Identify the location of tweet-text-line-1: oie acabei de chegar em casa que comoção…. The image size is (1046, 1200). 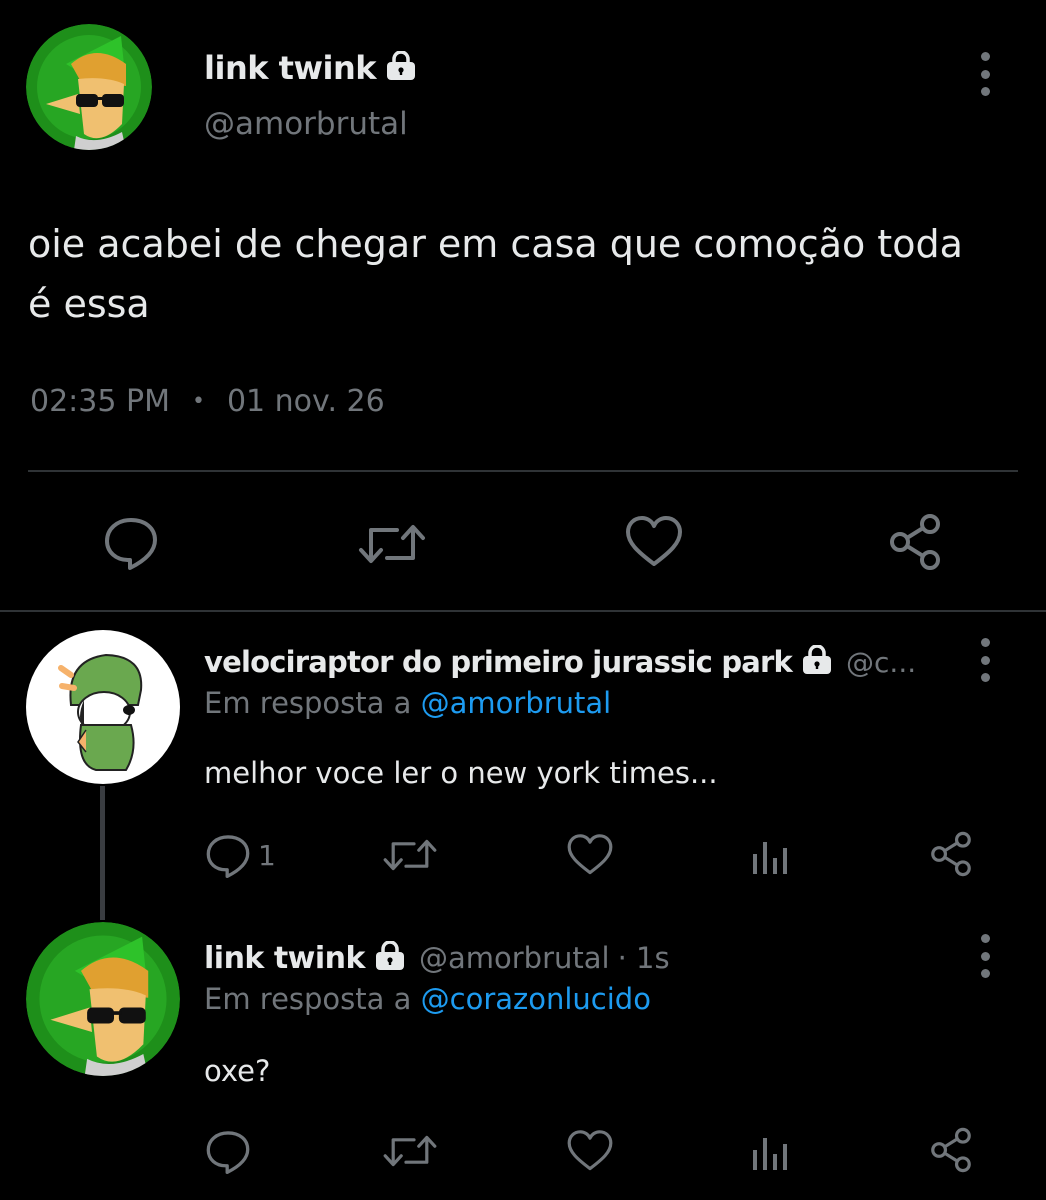
(495, 244).